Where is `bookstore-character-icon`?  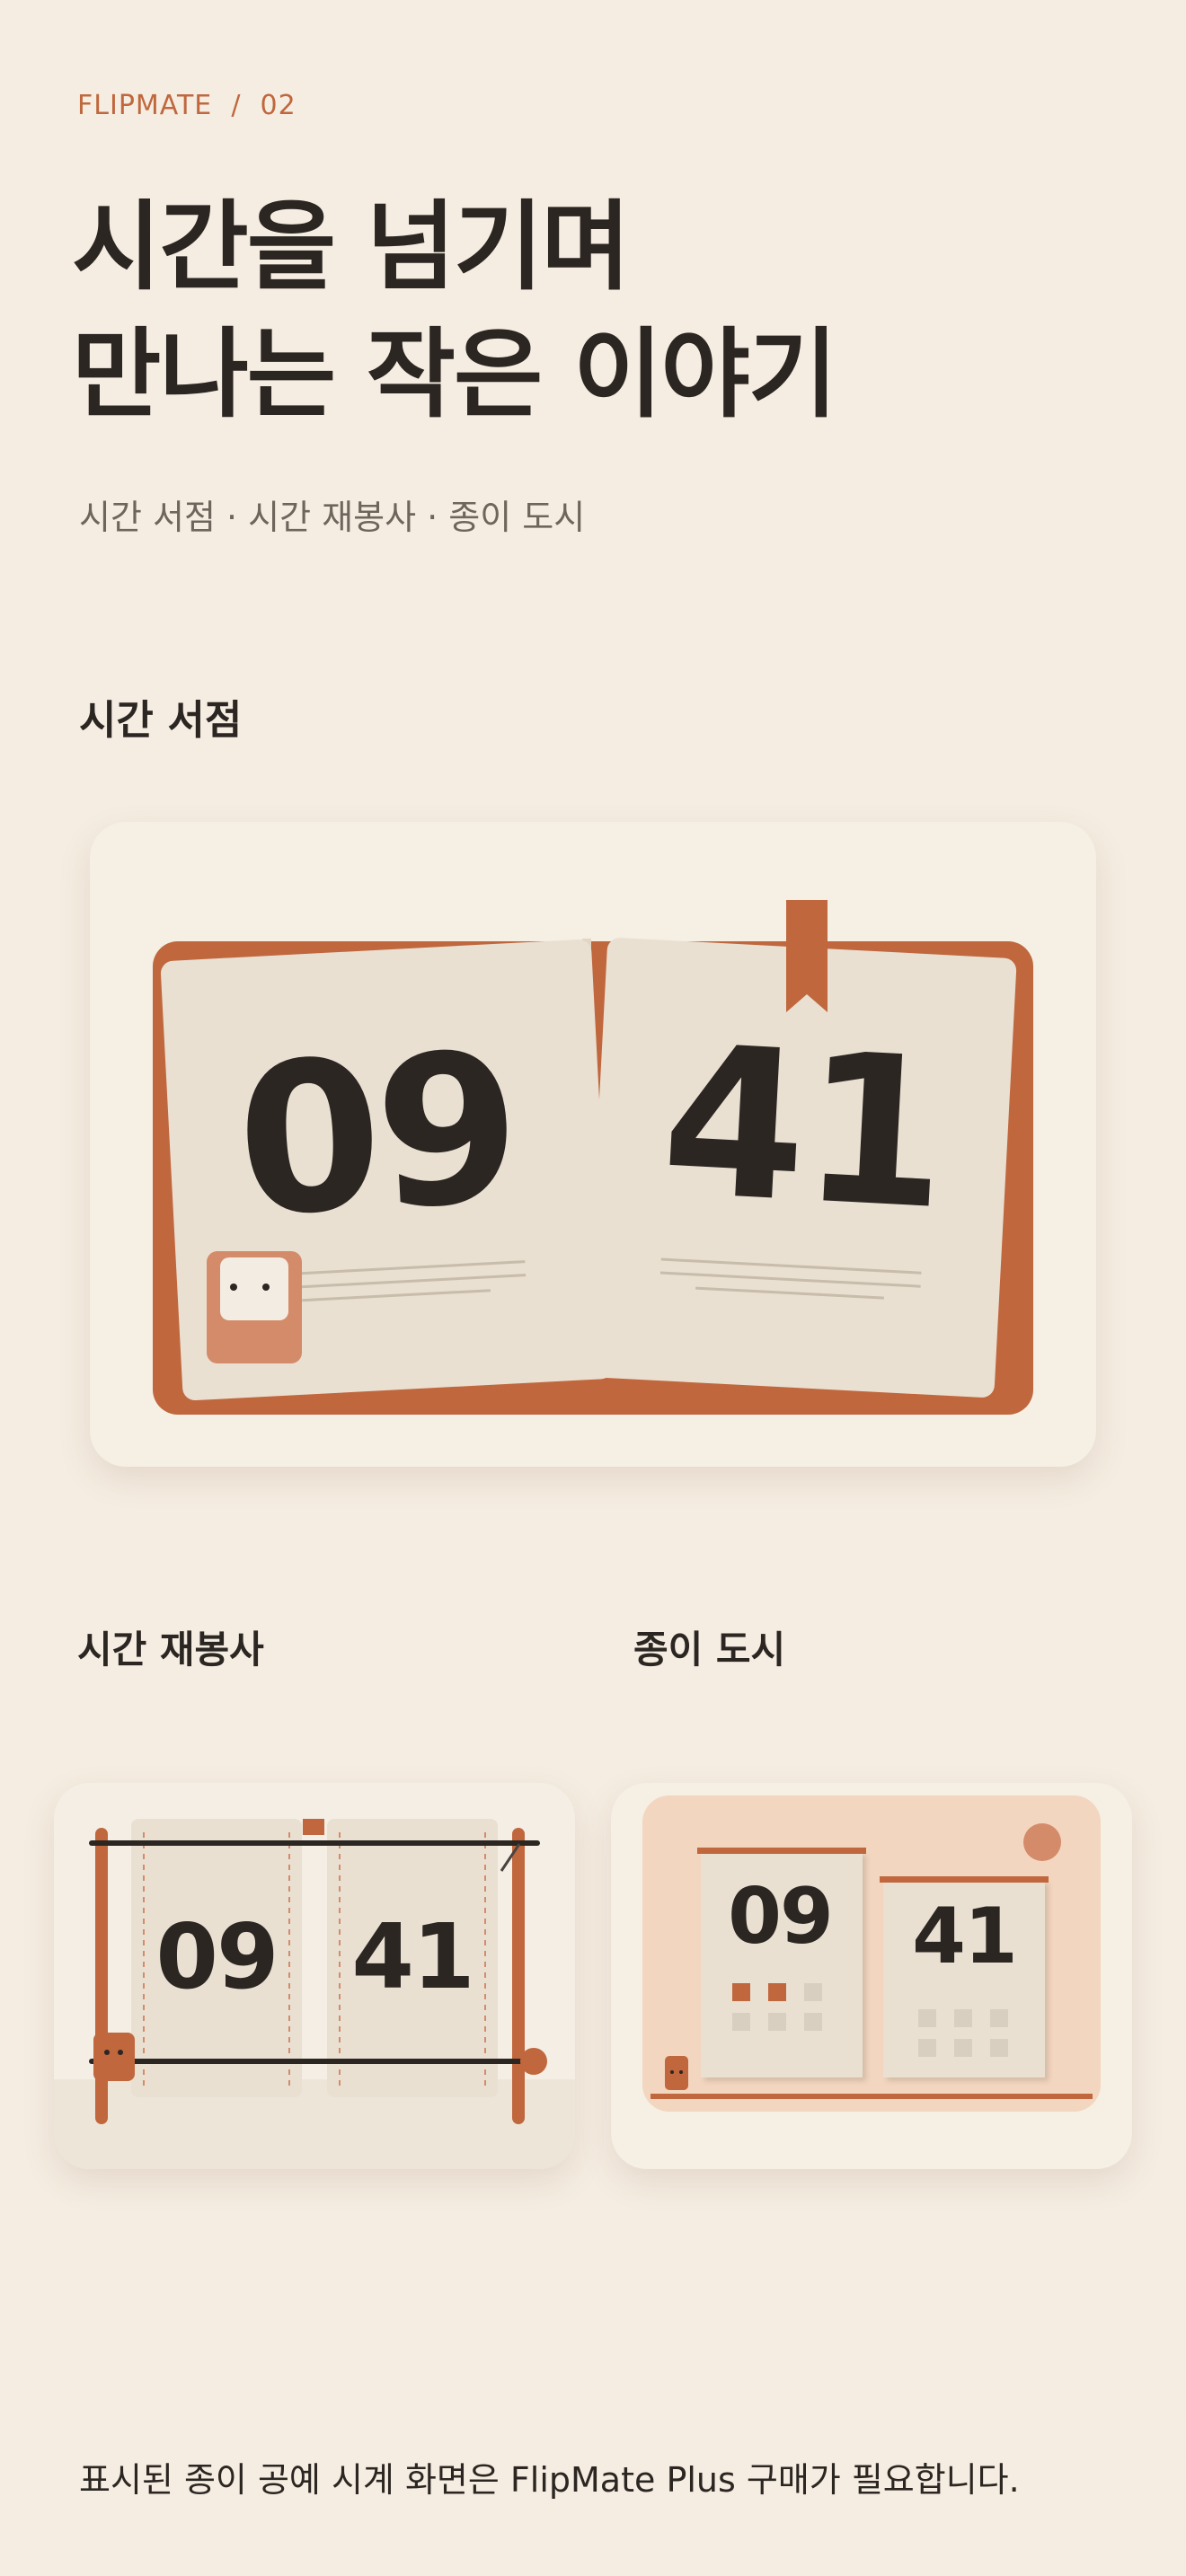
bookstore-character-icon is located at coordinates (254, 1307).